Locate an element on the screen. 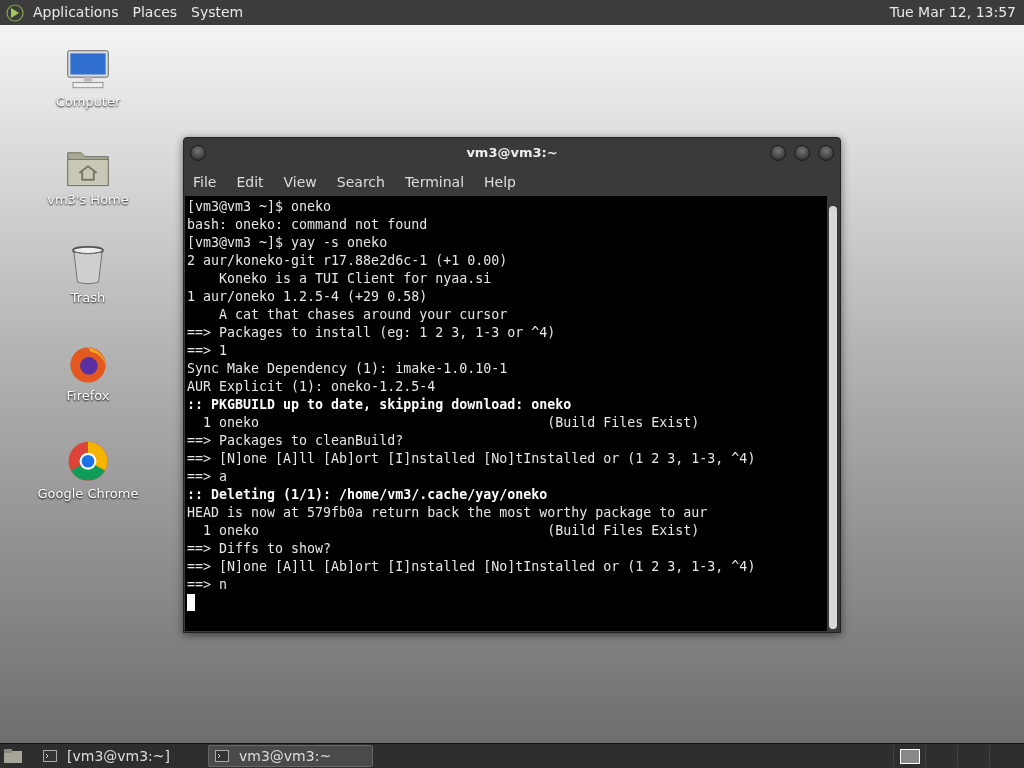  taskbar-item: [vm3@vm3:~] is located at coordinates (119, 756).